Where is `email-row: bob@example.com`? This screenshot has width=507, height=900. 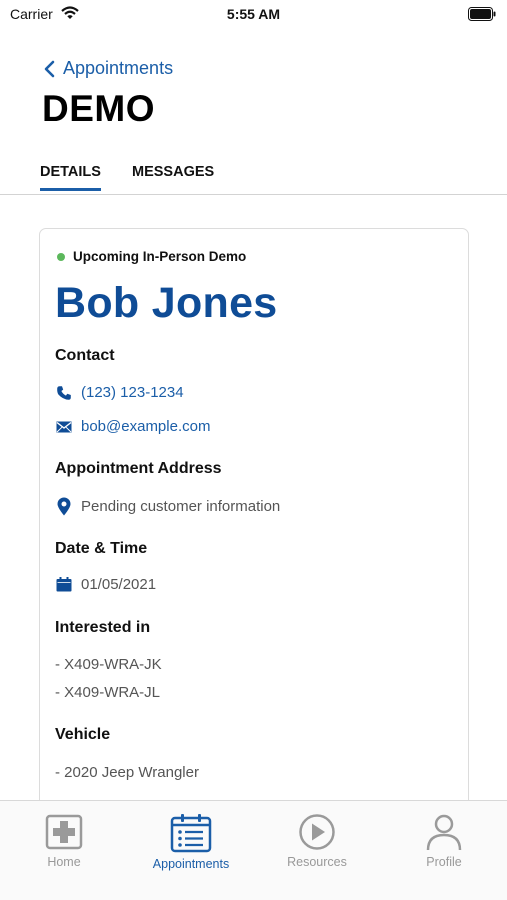
email-row: bob@example.com is located at coordinates (132, 426).